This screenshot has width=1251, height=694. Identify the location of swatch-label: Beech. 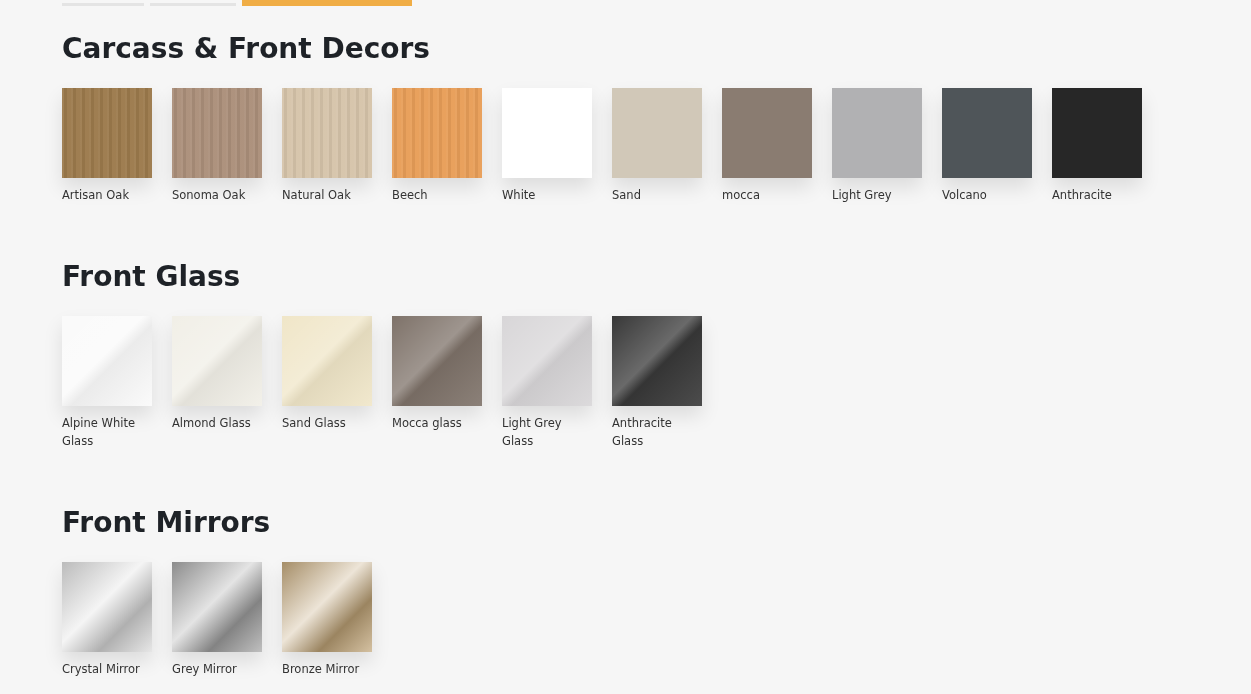
(410, 195).